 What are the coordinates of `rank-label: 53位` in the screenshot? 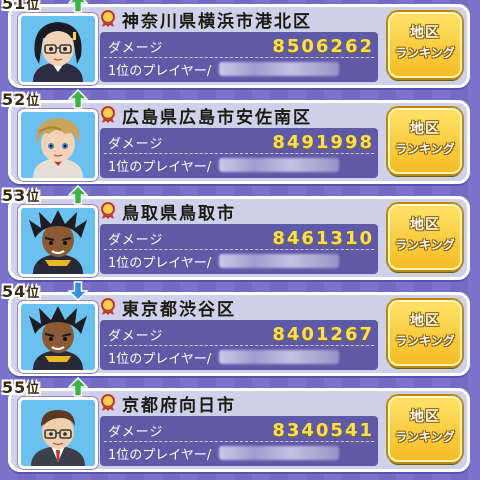 It's located at (21, 195).